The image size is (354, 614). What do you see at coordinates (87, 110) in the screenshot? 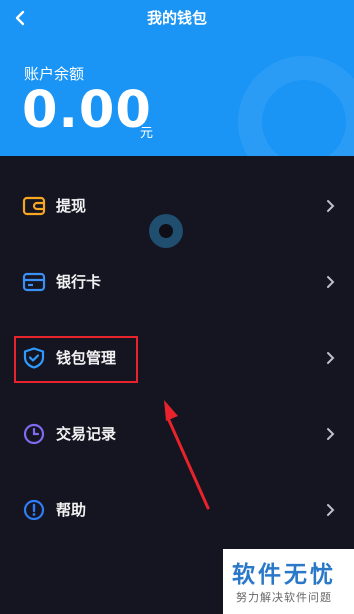
I see `balance-amount: 0.00` at bounding box center [87, 110].